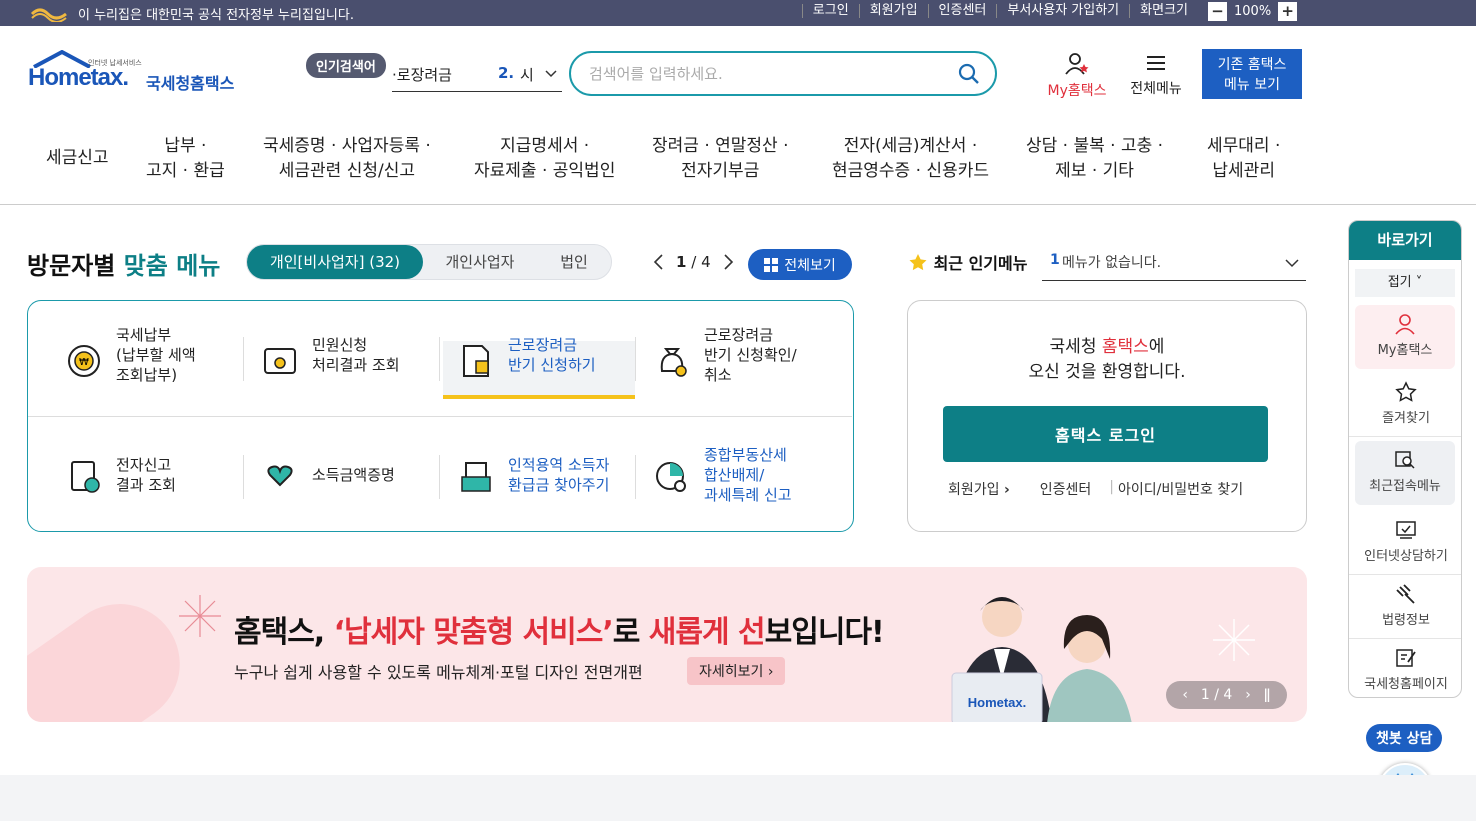 The width and height of the screenshot is (1476, 821). I want to click on menu-item-label: 민원신청 처리결과 조회, so click(356, 355).